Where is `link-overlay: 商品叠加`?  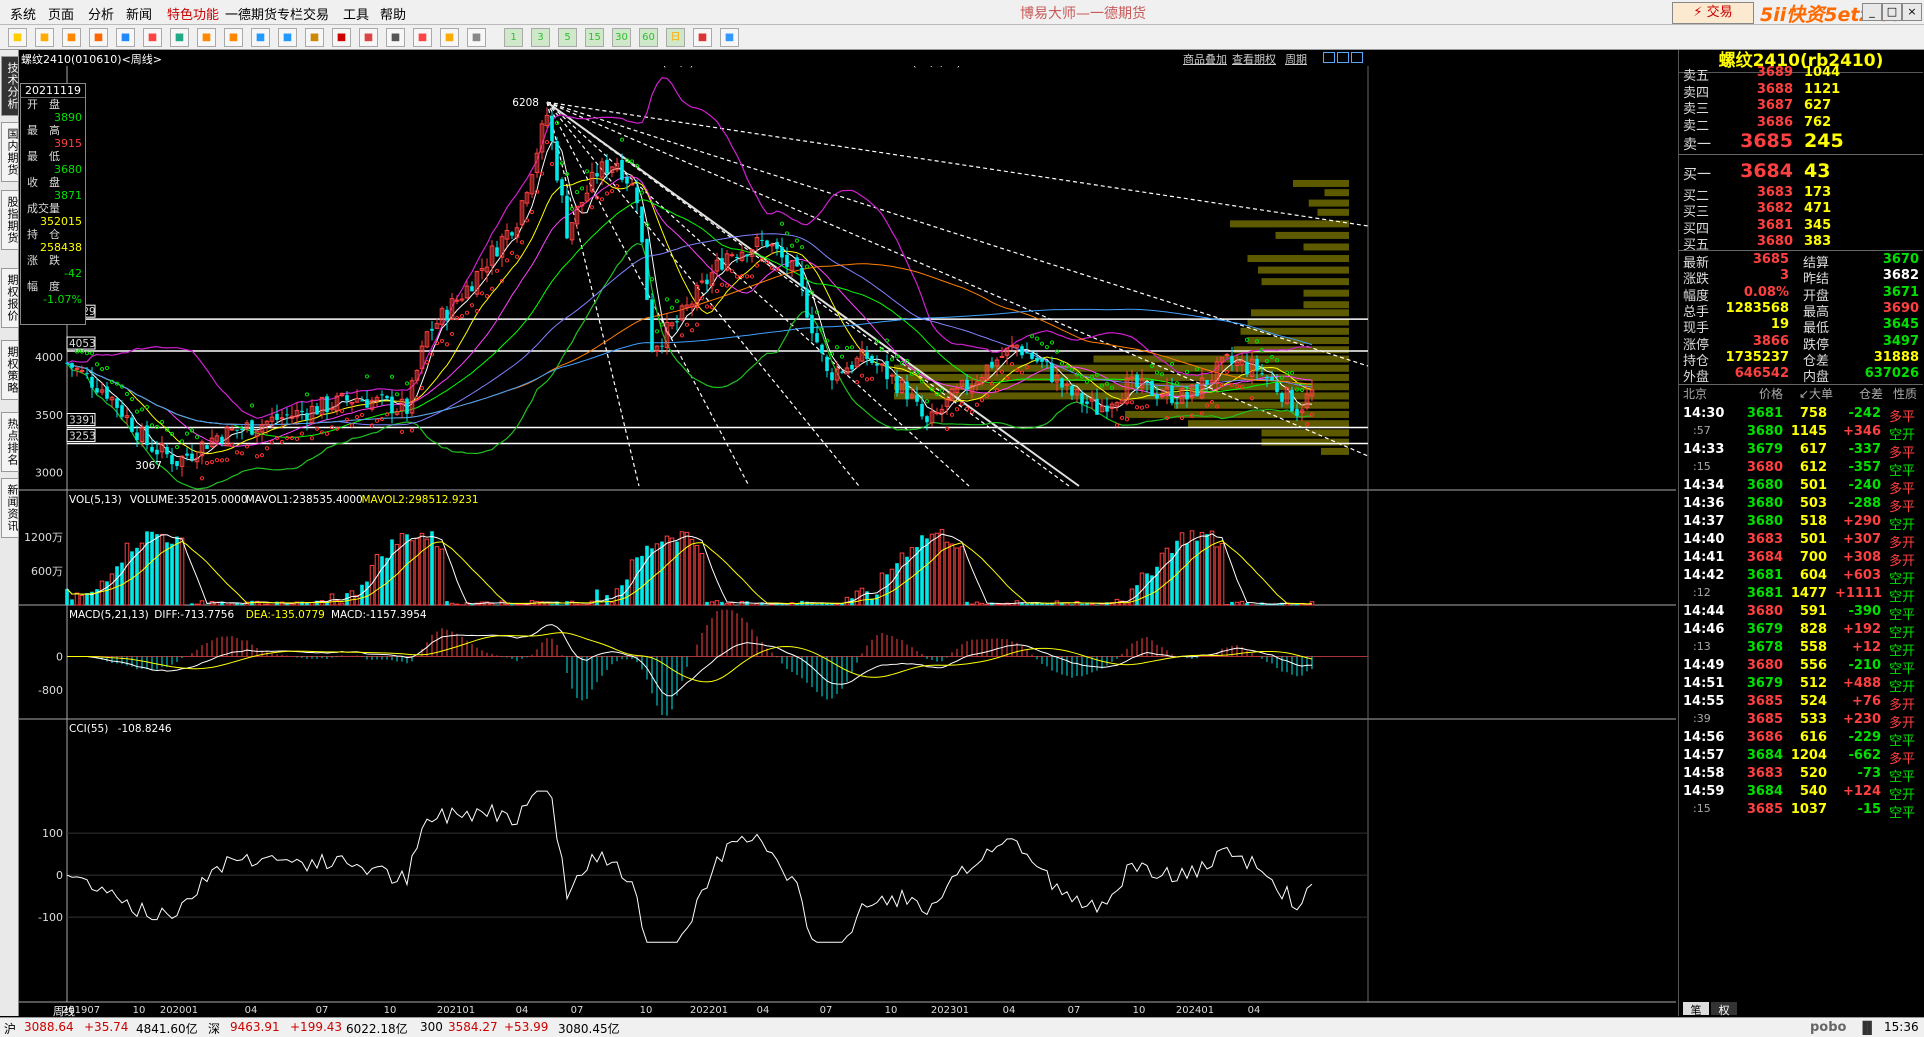
link-overlay: 商品叠加 is located at coordinates (1205, 59).